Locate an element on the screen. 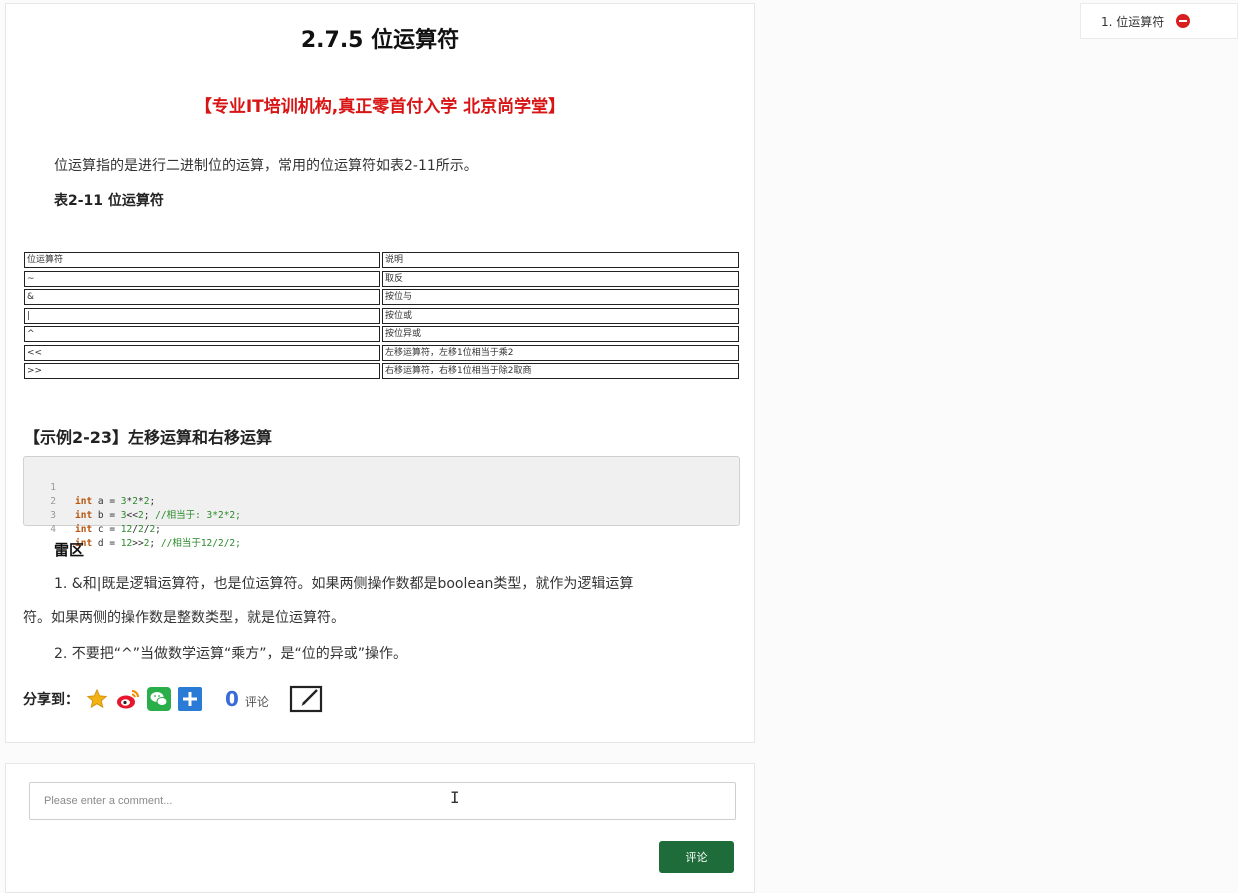 The height and width of the screenshot is (893, 1238). table-cell: 按位异或 is located at coordinates (560, 334).